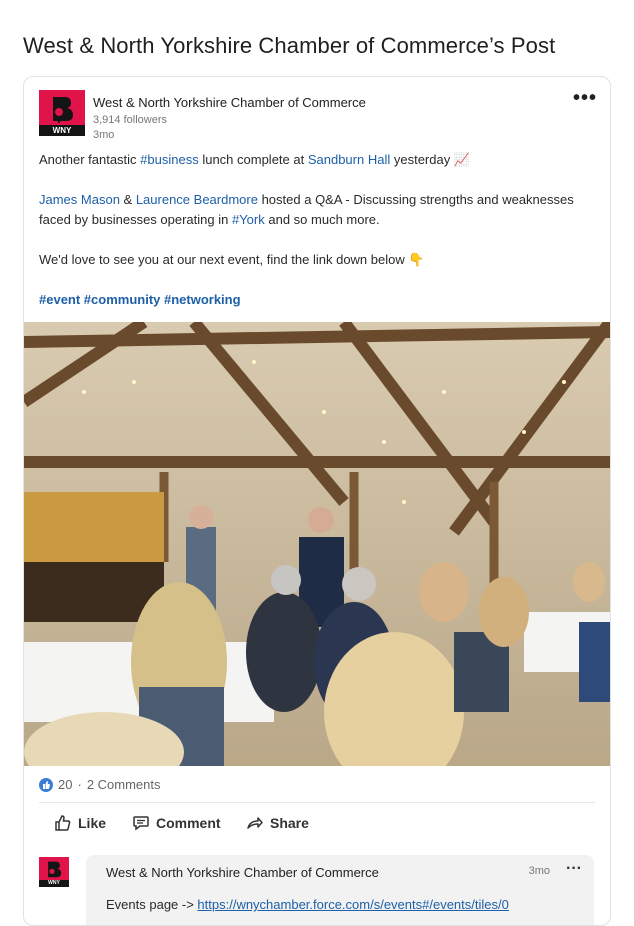 The width and height of the screenshot is (634, 926). What do you see at coordinates (62, 130) in the screenshot?
I see `logo-wny-label: WNY` at bounding box center [62, 130].